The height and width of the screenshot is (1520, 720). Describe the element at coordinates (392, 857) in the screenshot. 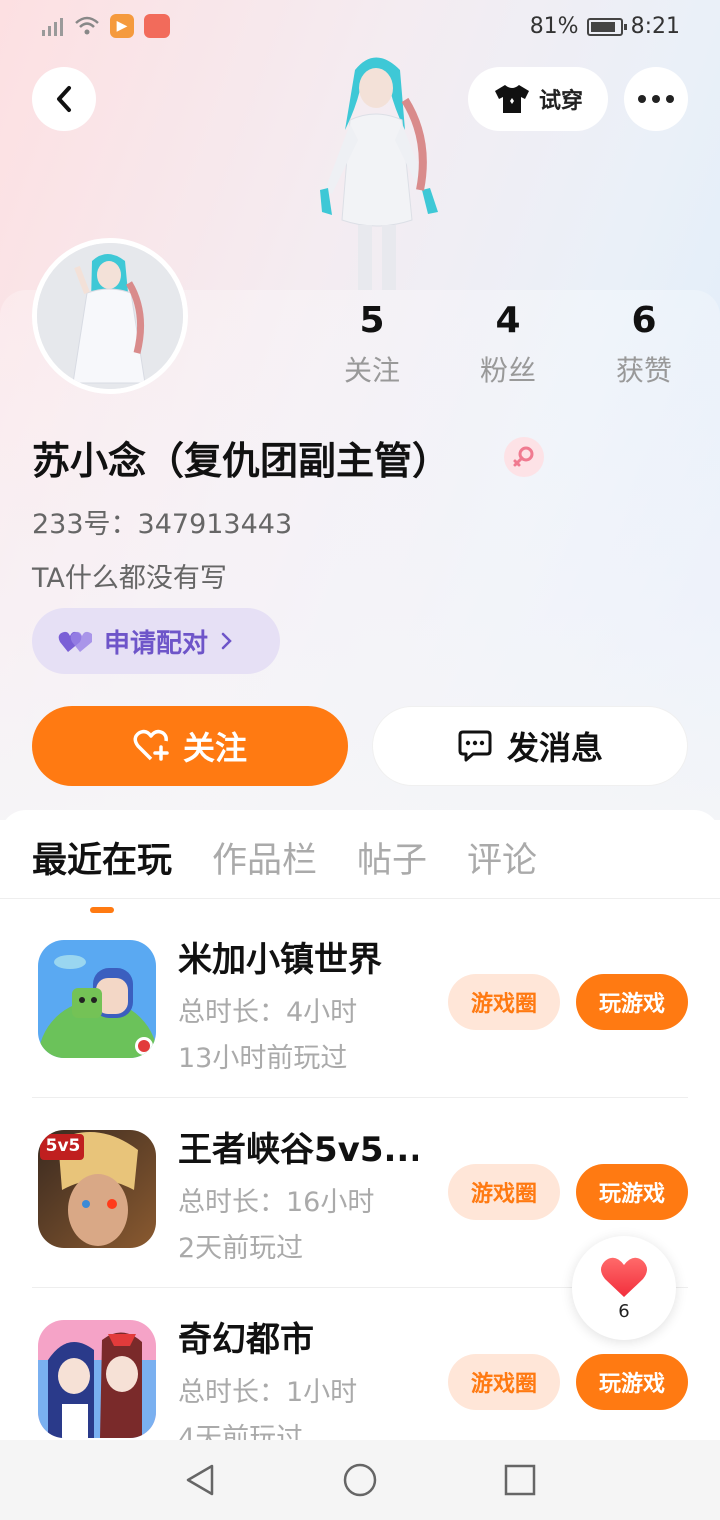

I see `tab-posts: 帖子` at that location.